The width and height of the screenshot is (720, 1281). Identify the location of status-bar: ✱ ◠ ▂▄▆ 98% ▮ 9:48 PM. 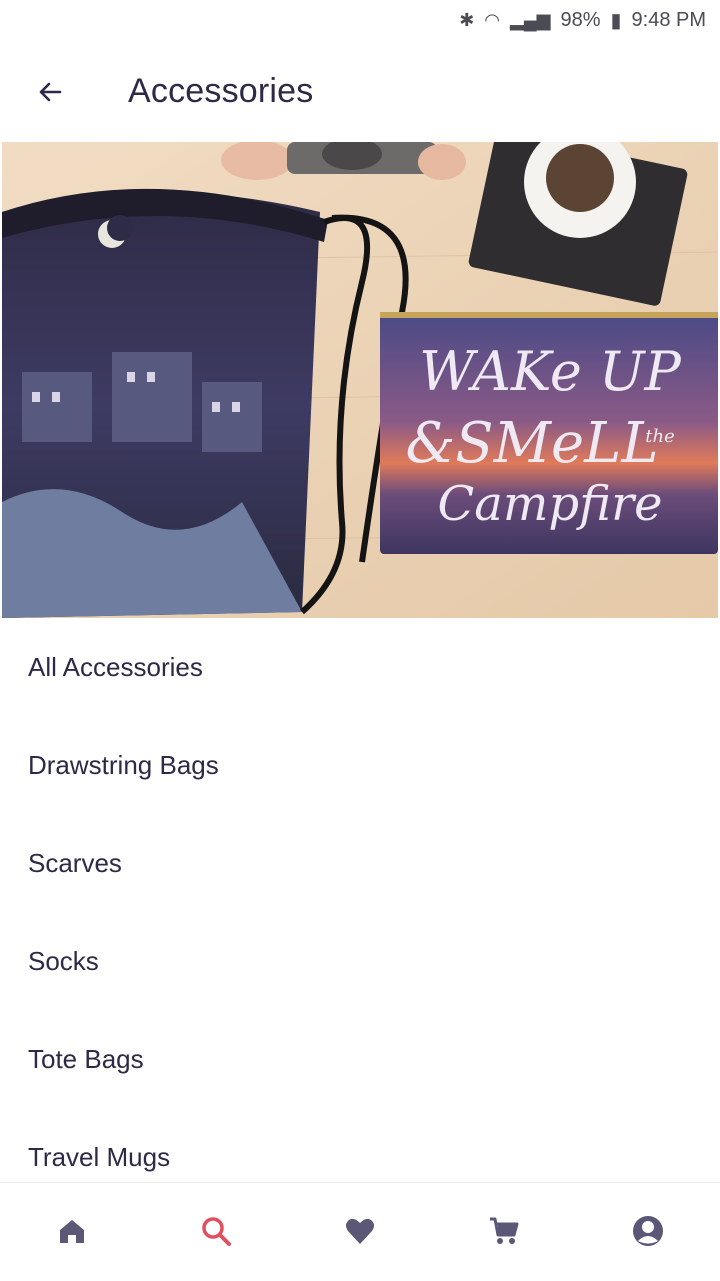
(360, 20).